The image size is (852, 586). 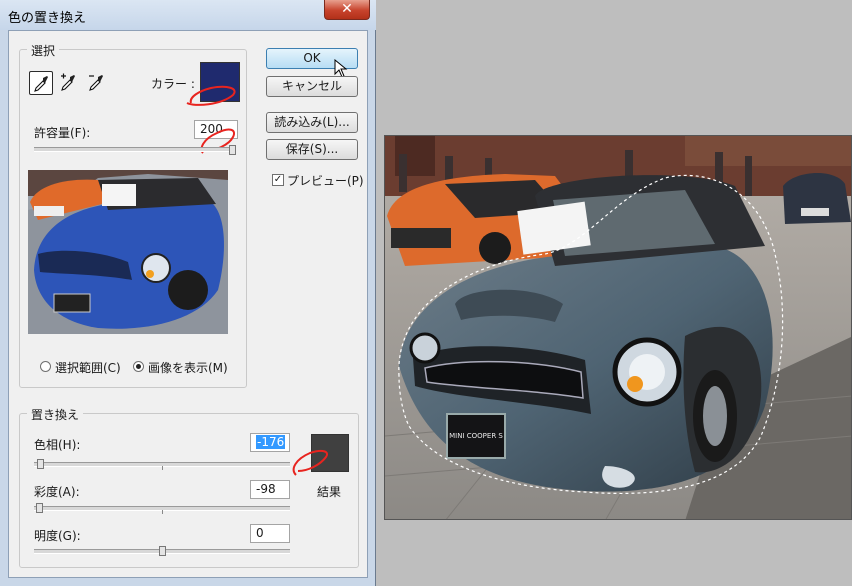 What do you see at coordinates (40, 508) in the screenshot?
I see `saturation-slider-thumb` at bounding box center [40, 508].